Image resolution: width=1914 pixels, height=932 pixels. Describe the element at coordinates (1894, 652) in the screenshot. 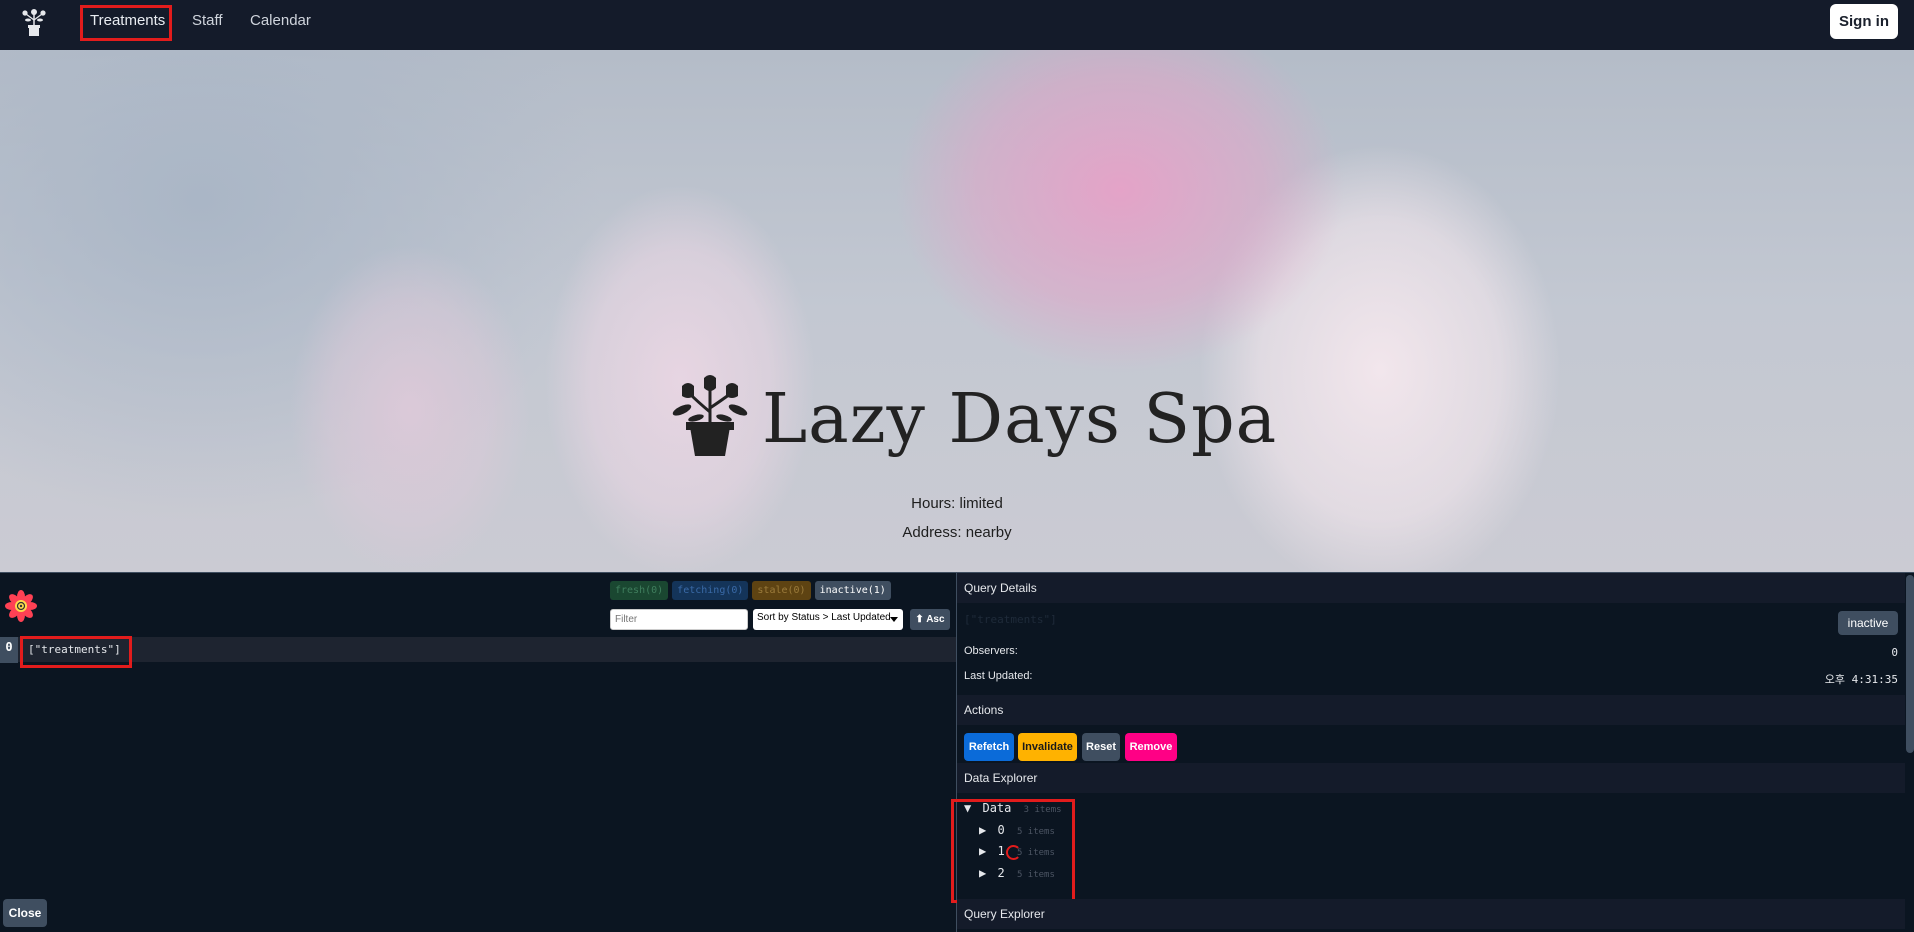

I see `observers-value: 0` at that location.